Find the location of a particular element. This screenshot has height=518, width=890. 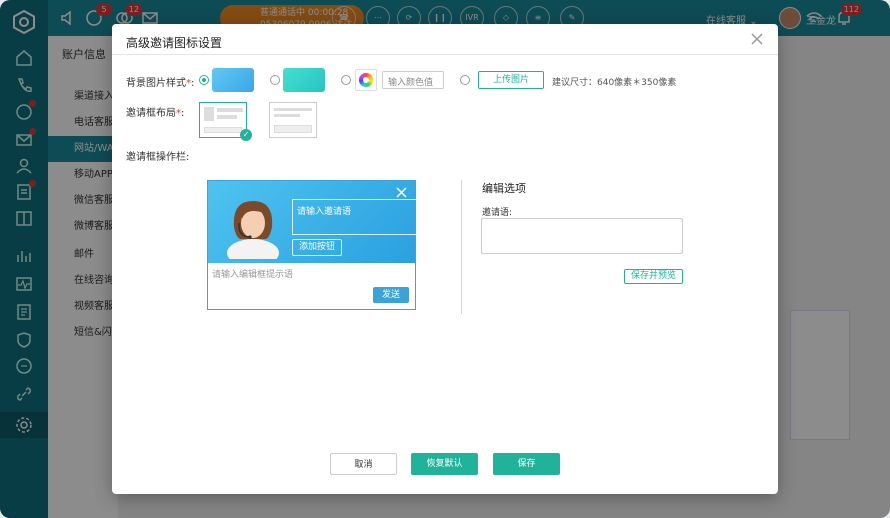

save-and-preview-button: 保存并预览 is located at coordinates (653, 276).